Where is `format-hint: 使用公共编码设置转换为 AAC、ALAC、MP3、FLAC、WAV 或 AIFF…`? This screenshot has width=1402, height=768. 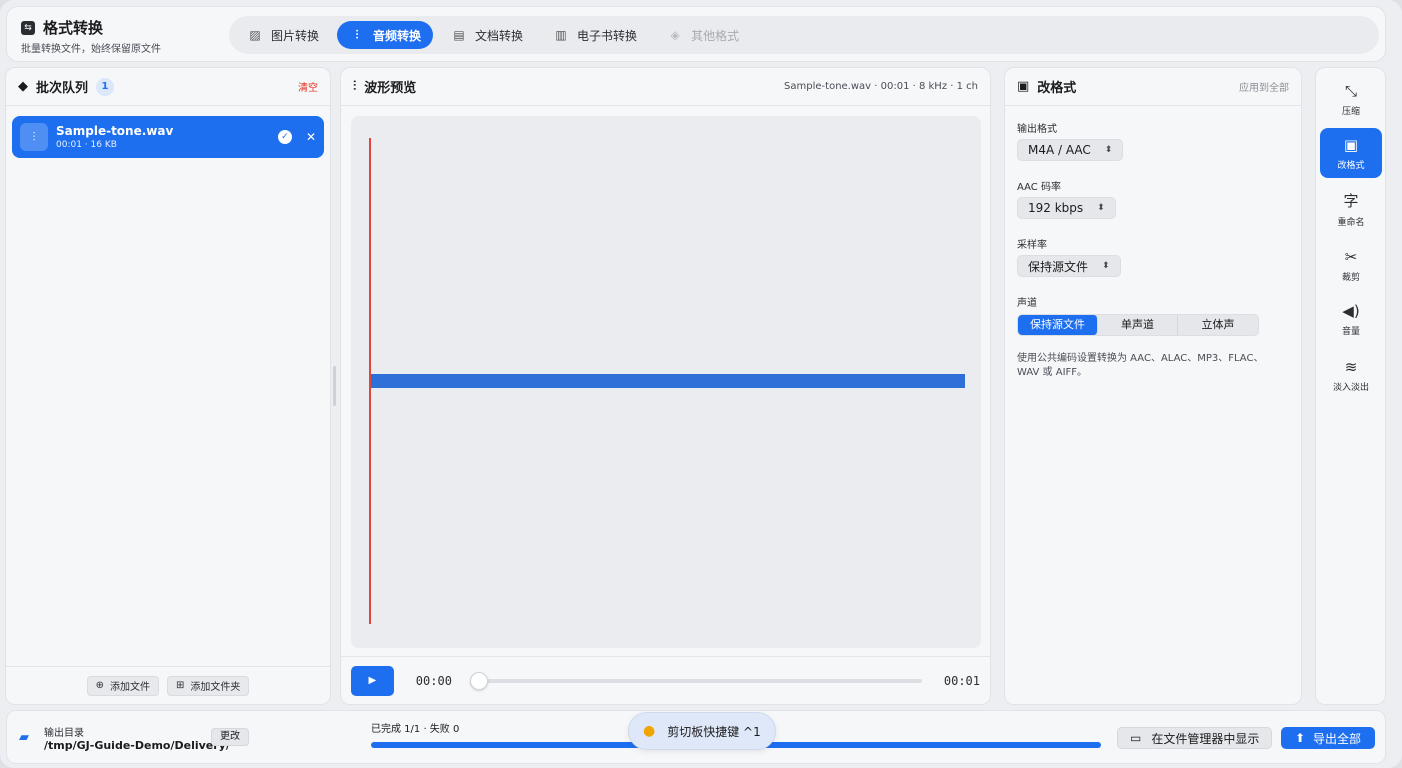 format-hint: 使用公共编码设置转换为 AAC、ALAC、MP3、FLAC、WAV 或 AIFF… is located at coordinates (1140, 365).